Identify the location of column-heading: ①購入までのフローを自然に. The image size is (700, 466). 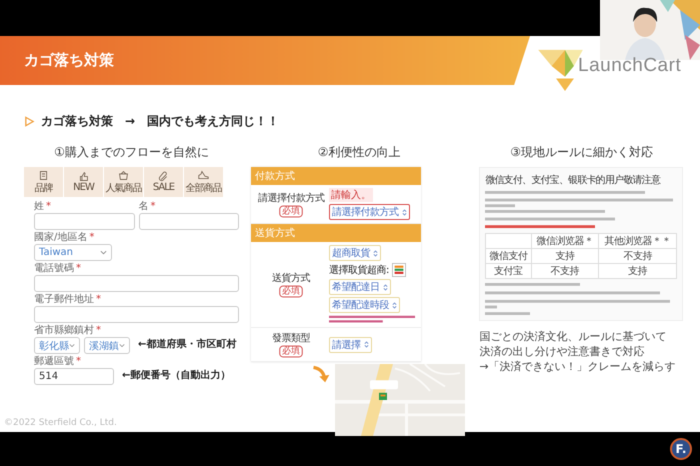
(131, 152).